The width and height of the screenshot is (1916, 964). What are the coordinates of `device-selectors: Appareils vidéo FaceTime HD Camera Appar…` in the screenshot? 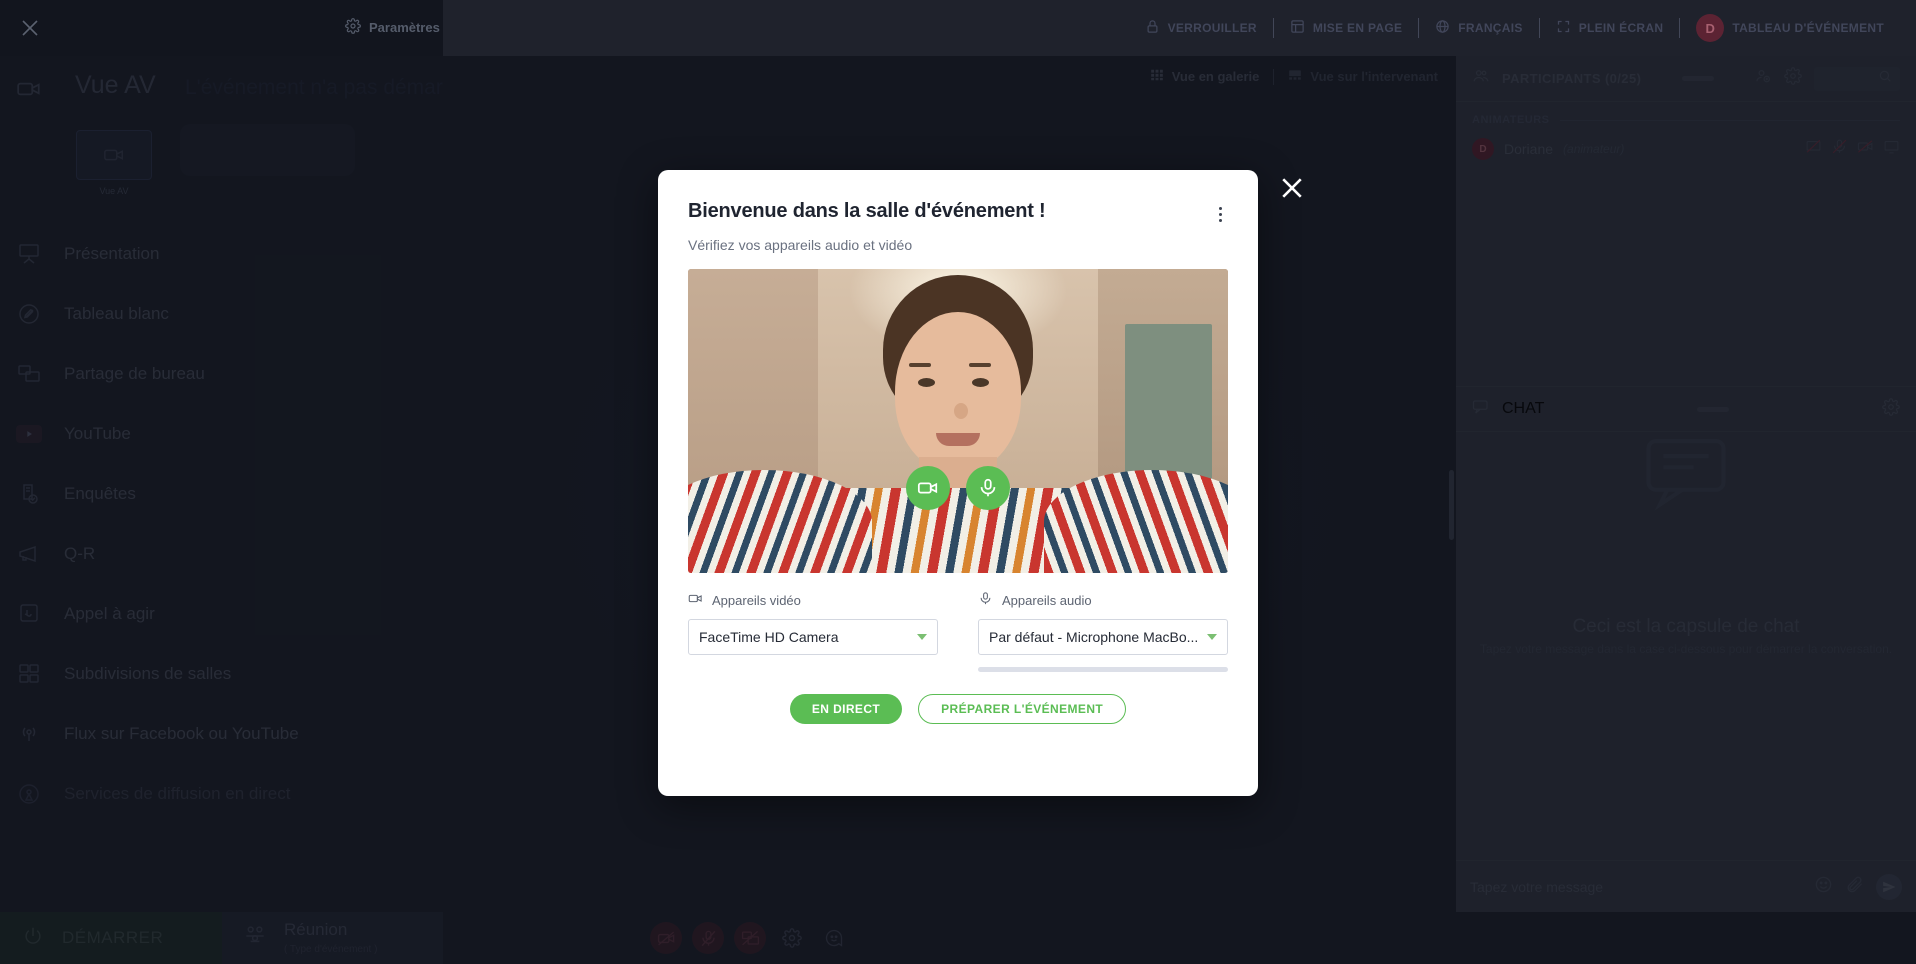 It's located at (958, 631).